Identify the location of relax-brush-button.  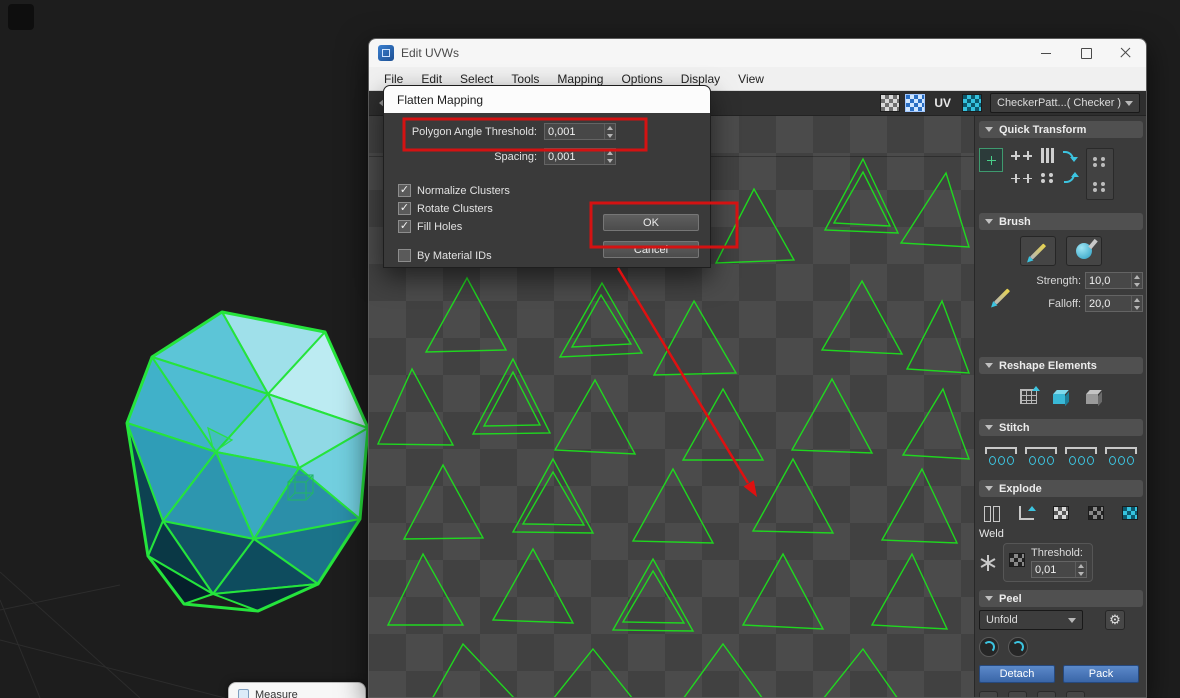
(1084, 251).